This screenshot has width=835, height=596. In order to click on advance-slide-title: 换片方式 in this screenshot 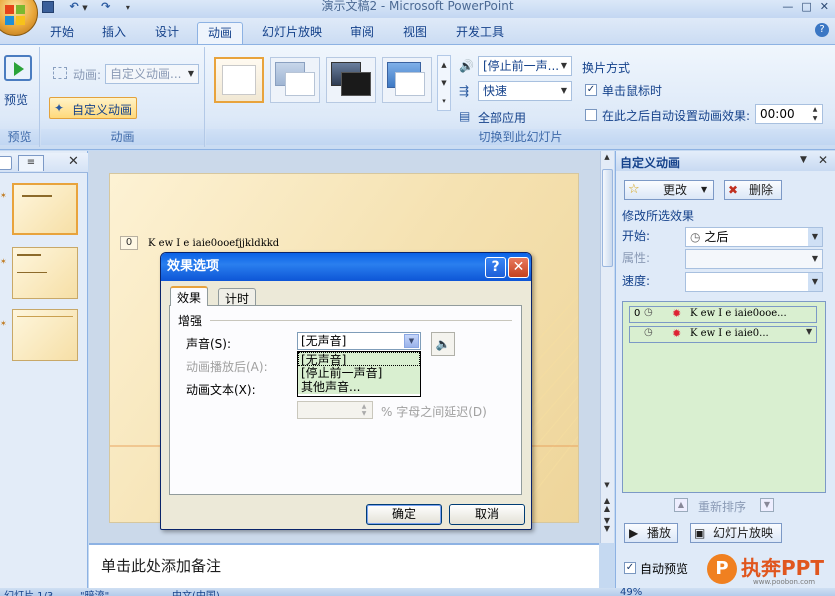, I will do `click(606, 68)`.